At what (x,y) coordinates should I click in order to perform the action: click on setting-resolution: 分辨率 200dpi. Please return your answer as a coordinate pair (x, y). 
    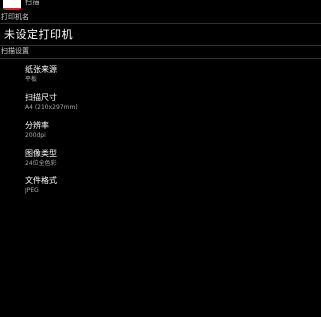
    Looking at the image, I should click on (160, 132).